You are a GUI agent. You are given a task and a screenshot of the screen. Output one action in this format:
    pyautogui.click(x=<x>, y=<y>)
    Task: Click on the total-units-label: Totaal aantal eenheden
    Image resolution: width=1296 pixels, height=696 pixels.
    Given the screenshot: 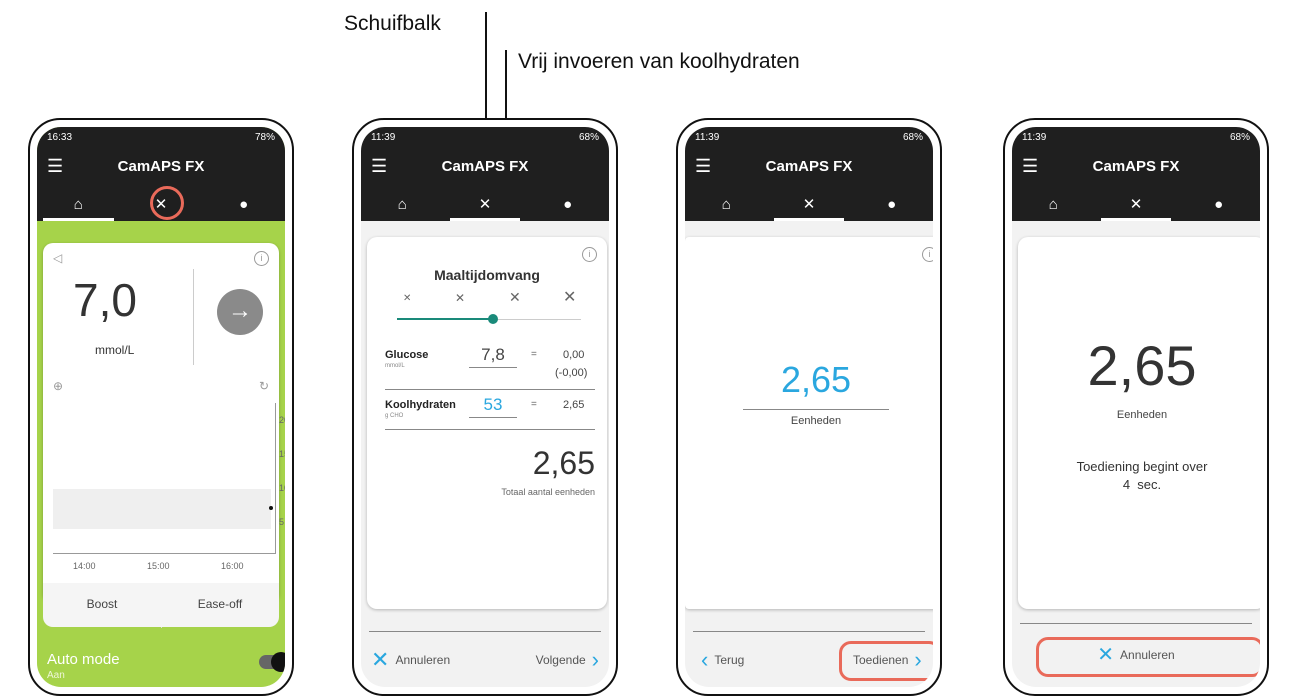 What is the action you would take?
    pyautogui.click(x=548, y=492)
    